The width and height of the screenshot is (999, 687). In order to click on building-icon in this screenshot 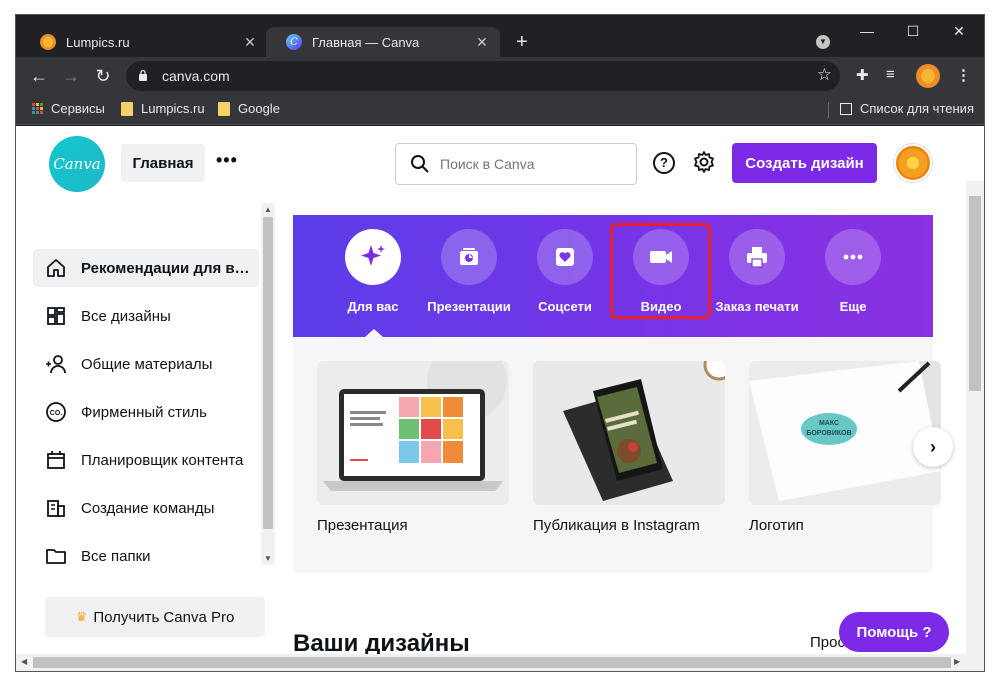, I will do `click(56, 508)`.